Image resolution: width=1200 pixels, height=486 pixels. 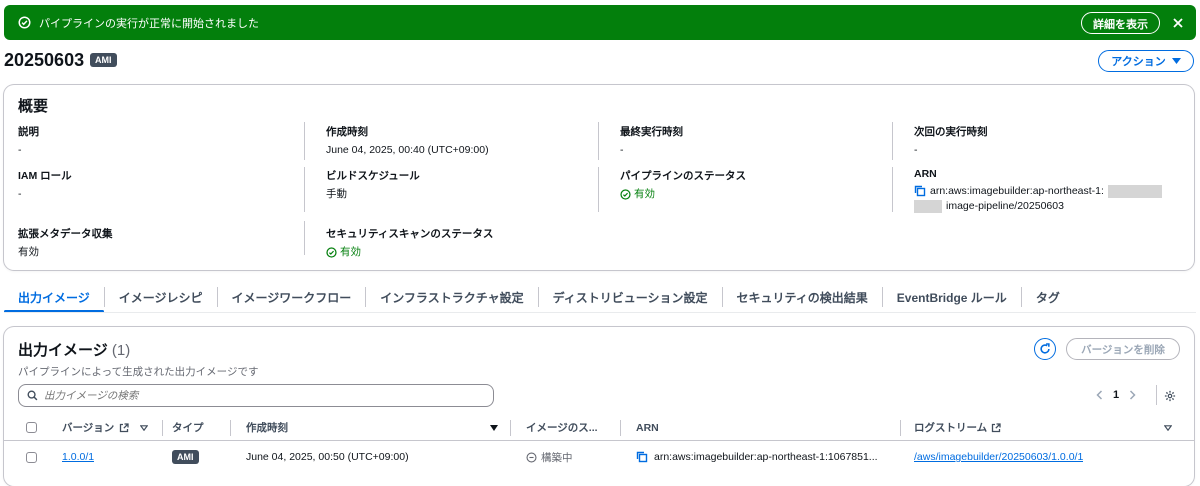 What do you see at coordinates (600, 312) in the screenshot?
I see `tabs-underline` at bounding box center [600, 312].